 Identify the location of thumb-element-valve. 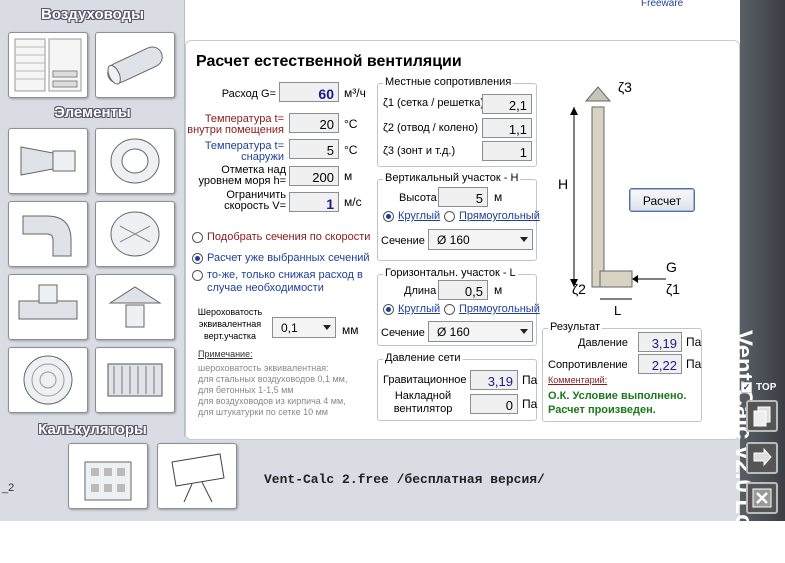
(135, 161).